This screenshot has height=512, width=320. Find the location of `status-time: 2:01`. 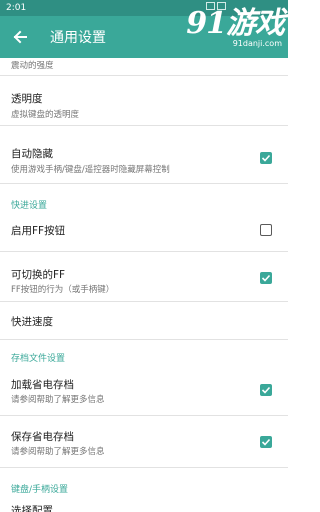

status-time: 2:01 is located at coordinates (16, 8).